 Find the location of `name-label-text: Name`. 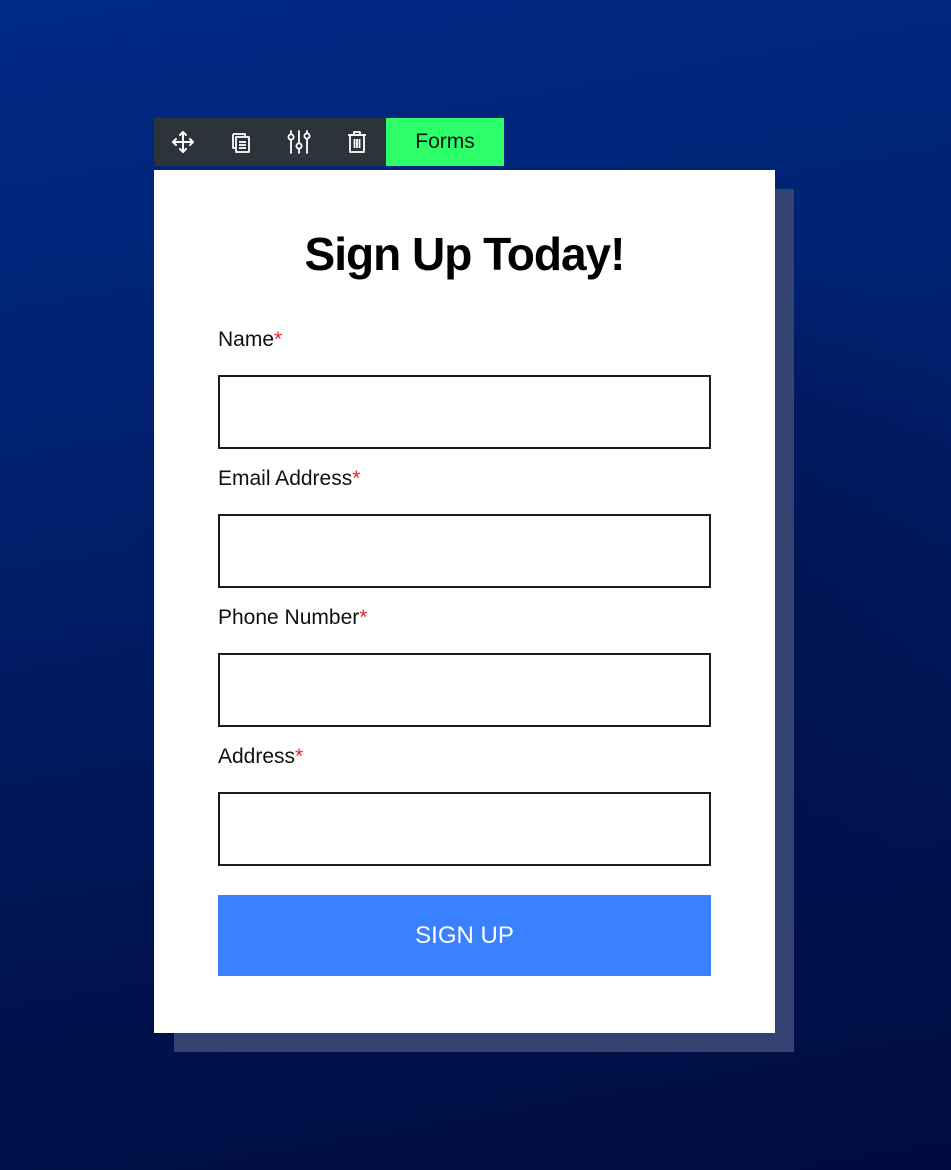

name-label-text: Name is located at coordinates (246, 339).